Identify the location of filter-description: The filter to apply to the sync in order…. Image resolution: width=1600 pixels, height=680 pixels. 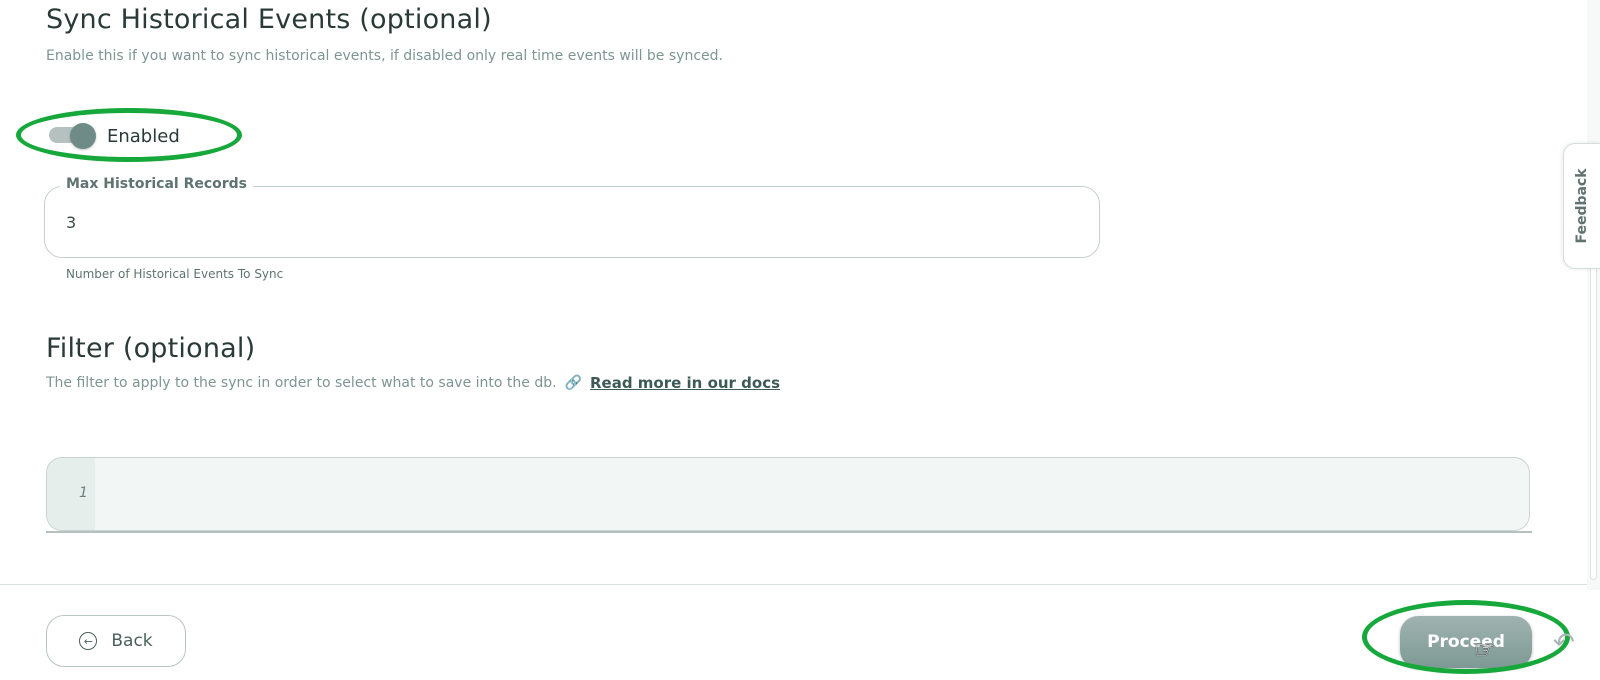
(301, 383).